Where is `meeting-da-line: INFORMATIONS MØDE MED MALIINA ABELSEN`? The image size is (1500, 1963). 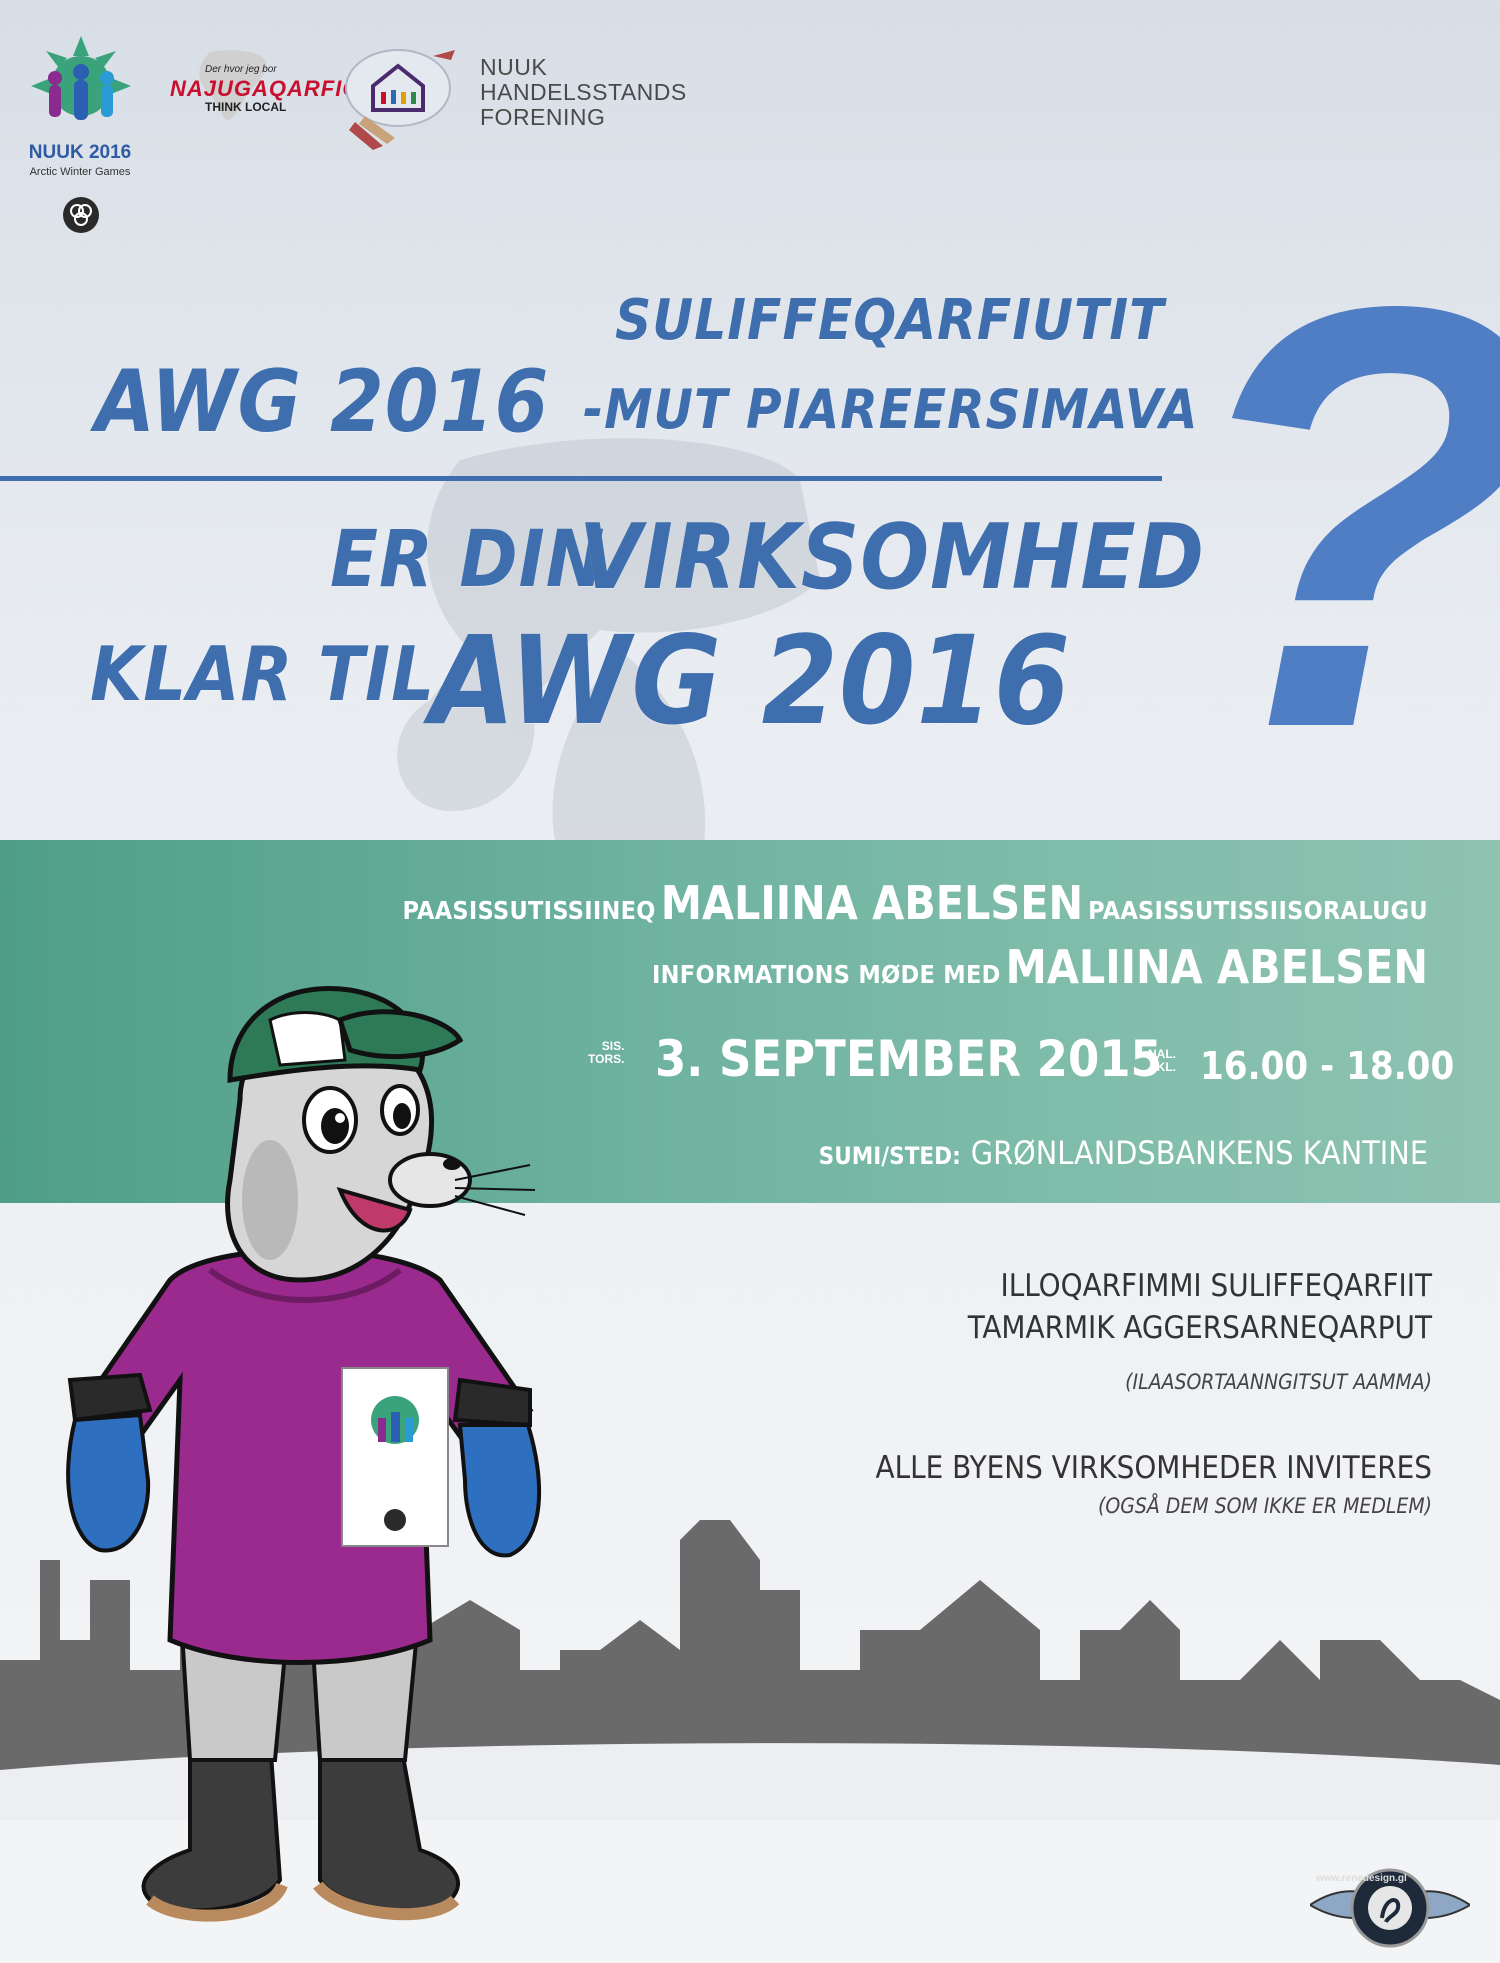 meeting-da-line: INFORMATIONS MØDE MED MALIINA ABELSEN is located at coordinates (1040, 967).